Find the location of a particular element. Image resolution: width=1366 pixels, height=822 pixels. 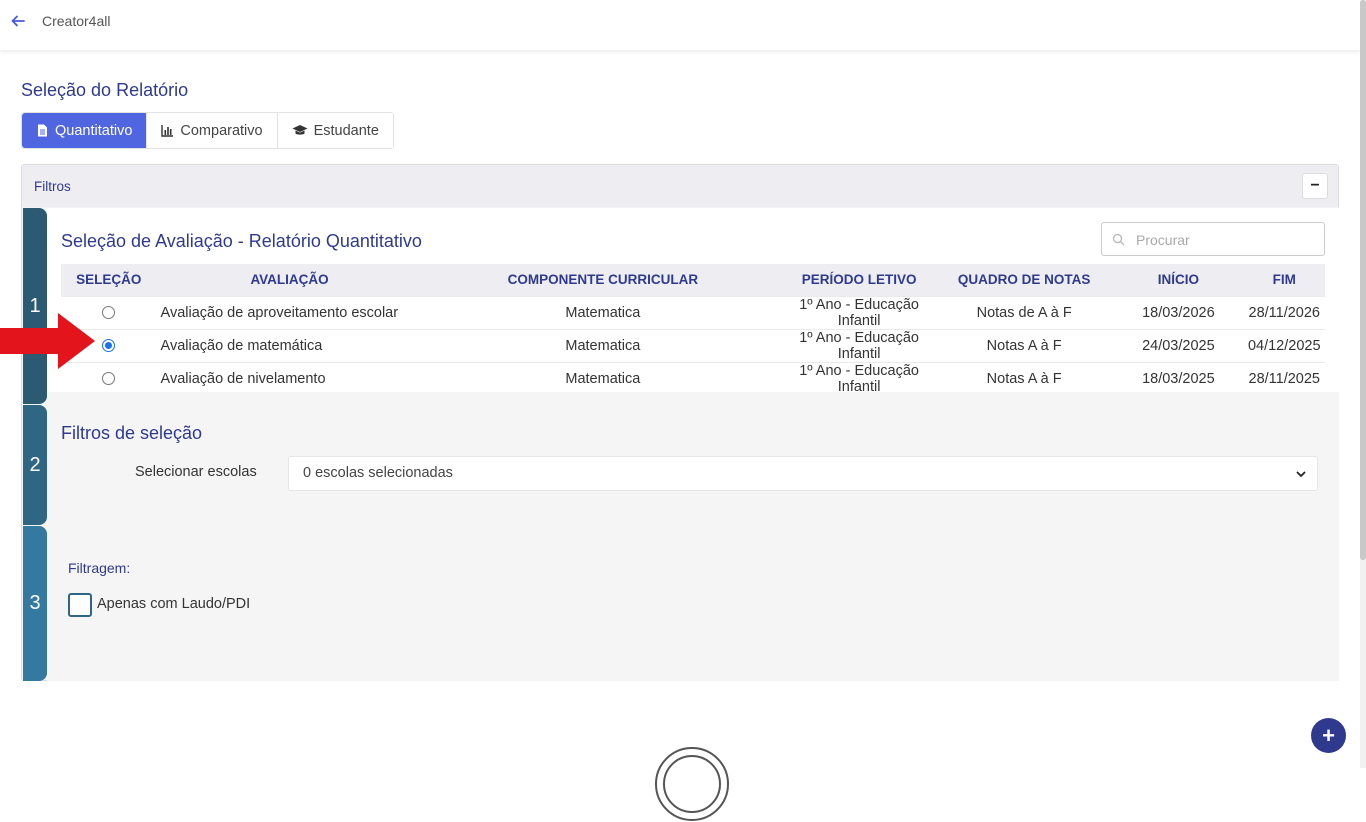

column-header-componente: COMPONENTE CURRICULAR is located at coordinates (603, 280).